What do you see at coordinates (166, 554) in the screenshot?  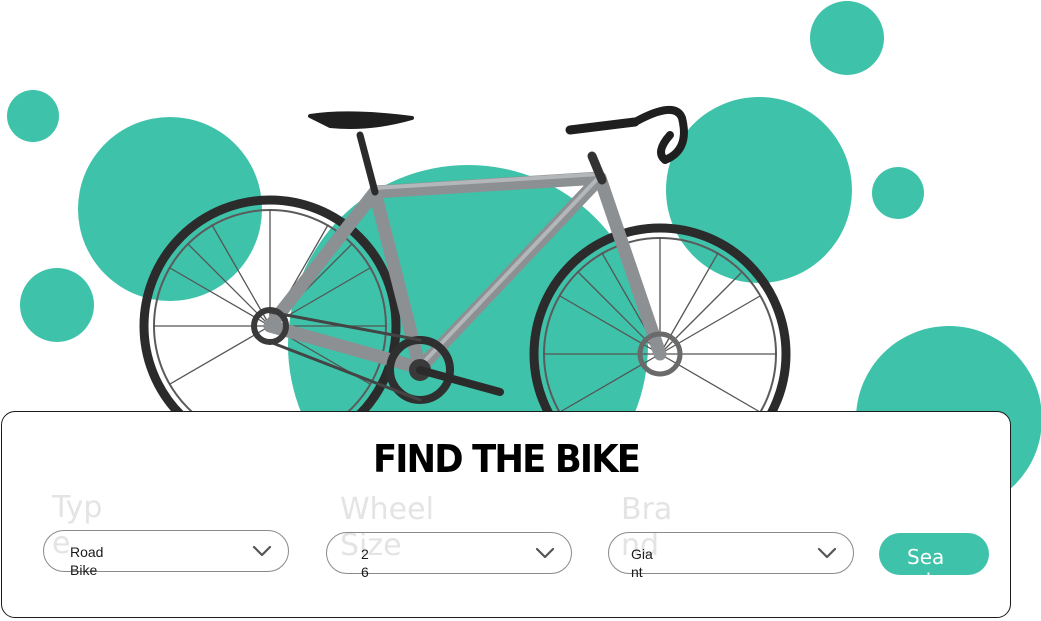 I see `type-select: Road Bike` at bounding box center [166, 554].